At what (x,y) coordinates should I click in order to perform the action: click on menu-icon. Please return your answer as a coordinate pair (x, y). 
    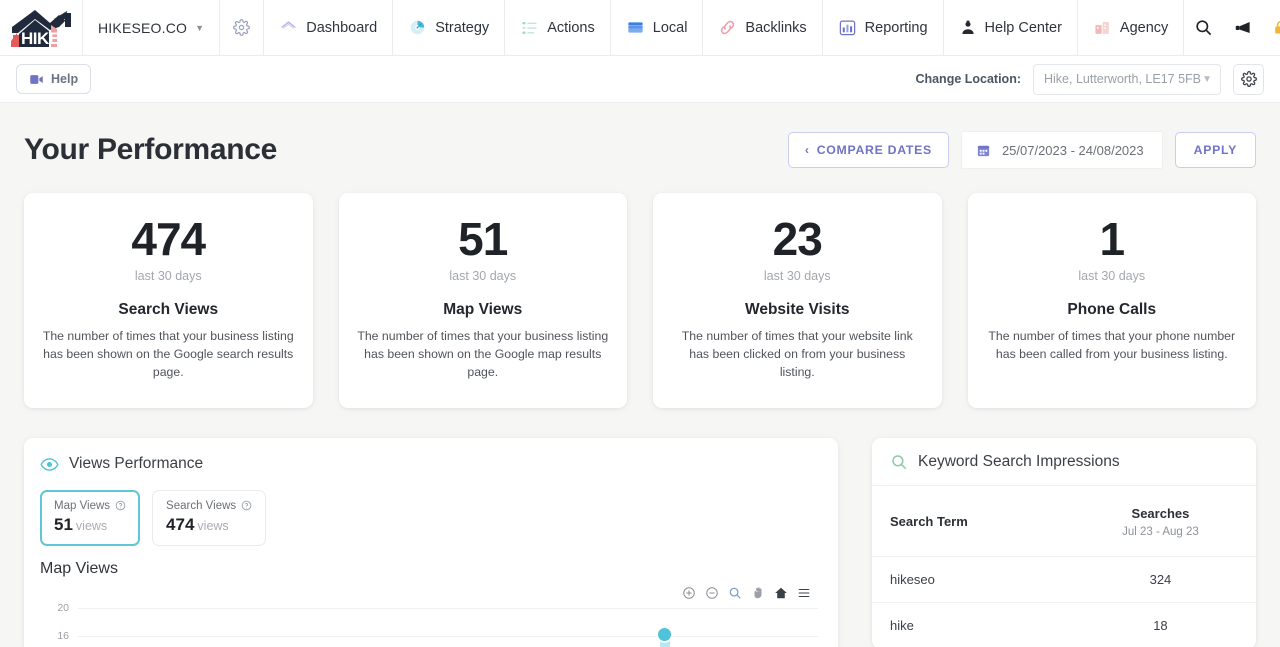
    Looking at the image, I should click on (804, 593).